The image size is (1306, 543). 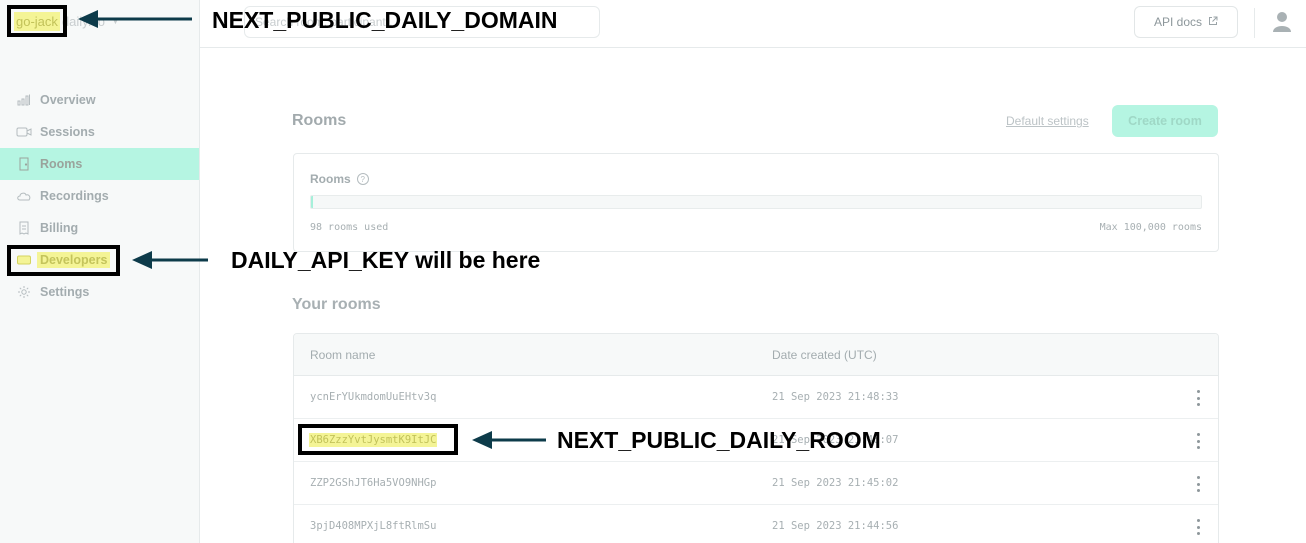 I want to click on annotation-domain: NEXT_PUBLIC_DAILY_DOMAIN, so click(x=385, y=20).